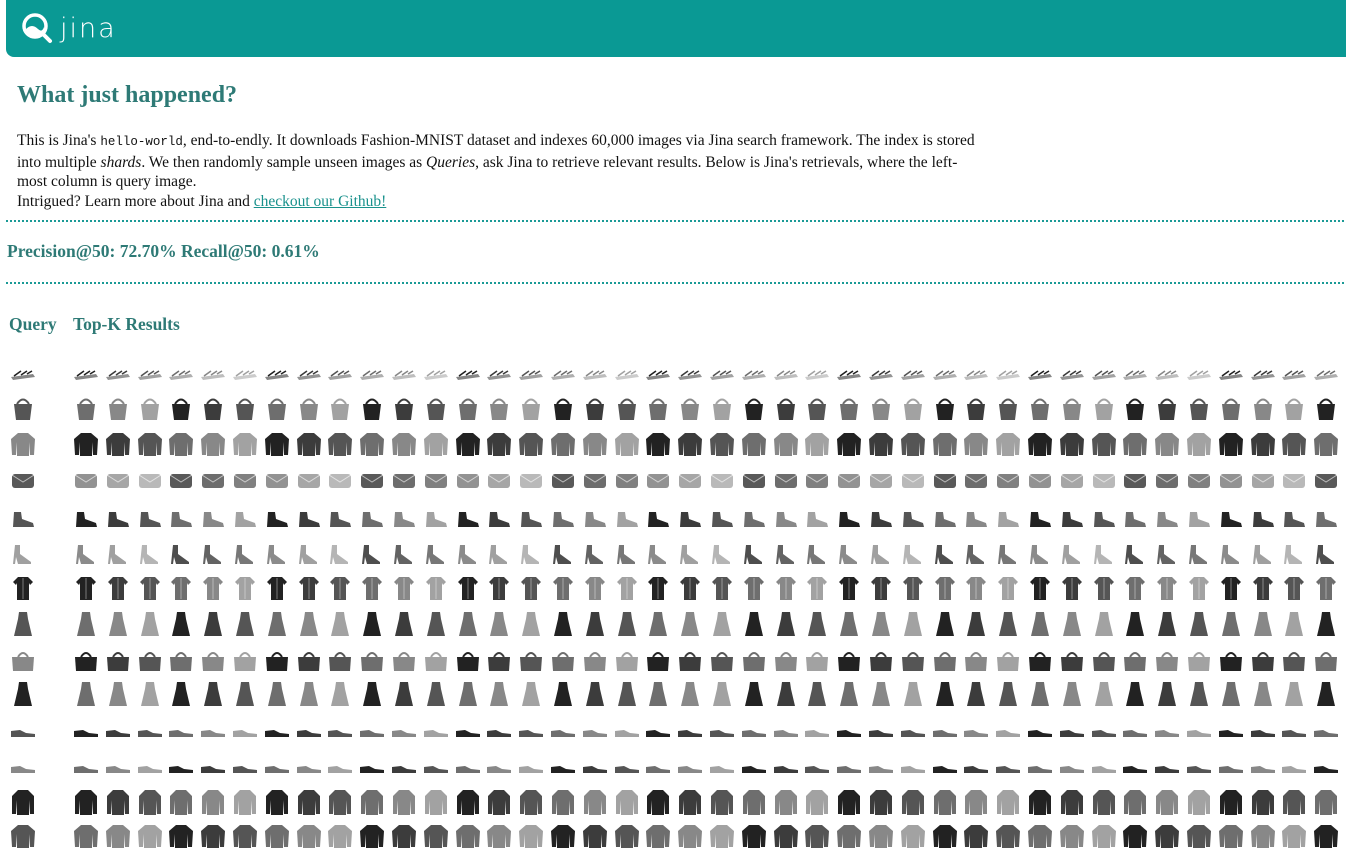 Image resolution: width=1346 pixels, height=861 pixels. What do you see at coordinates (148, 251) in the screenshot?
I see `precision-value: 72.70%` at bounding box center [148, 251].